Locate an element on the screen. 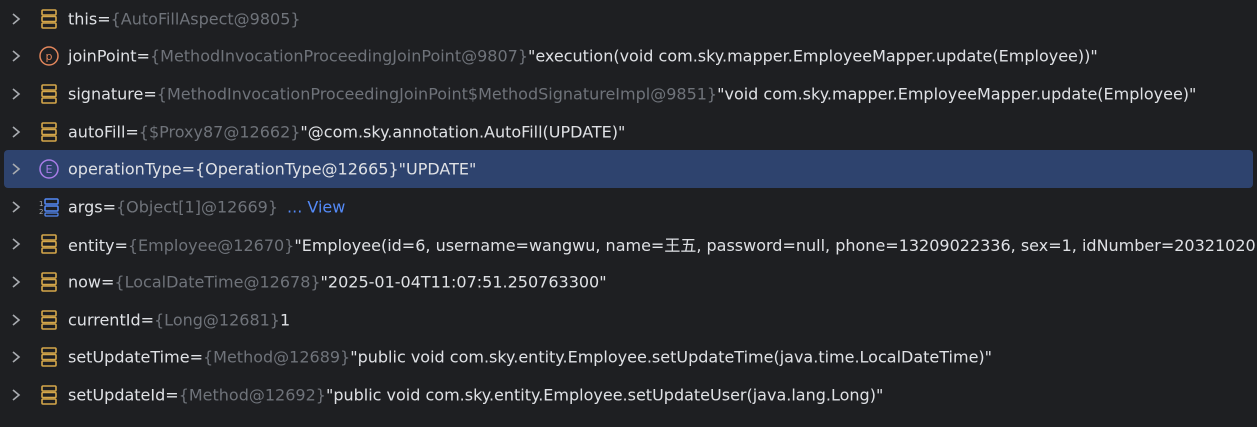  variable-row-args: 12 args = {Object[1]@12669} ... View is located at coordinates (628, 207).